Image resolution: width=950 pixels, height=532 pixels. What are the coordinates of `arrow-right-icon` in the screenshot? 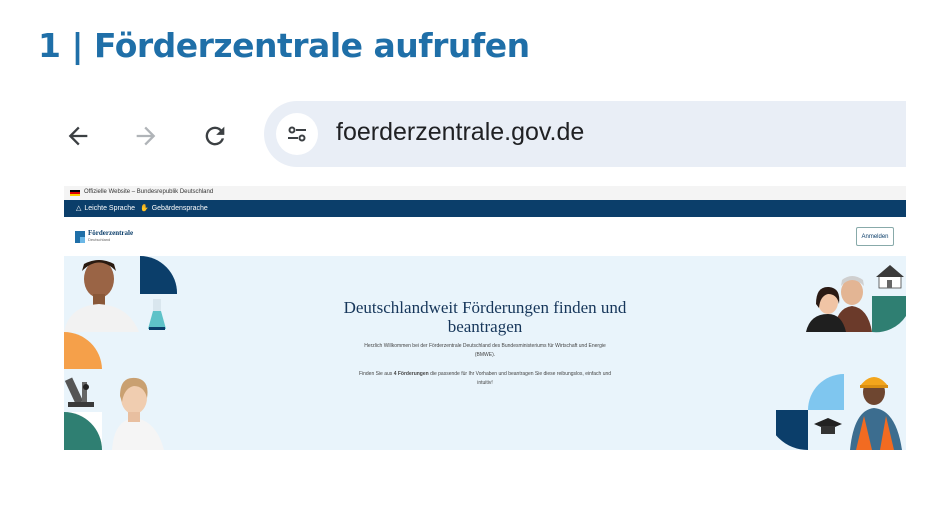 It's located at (146, 136).